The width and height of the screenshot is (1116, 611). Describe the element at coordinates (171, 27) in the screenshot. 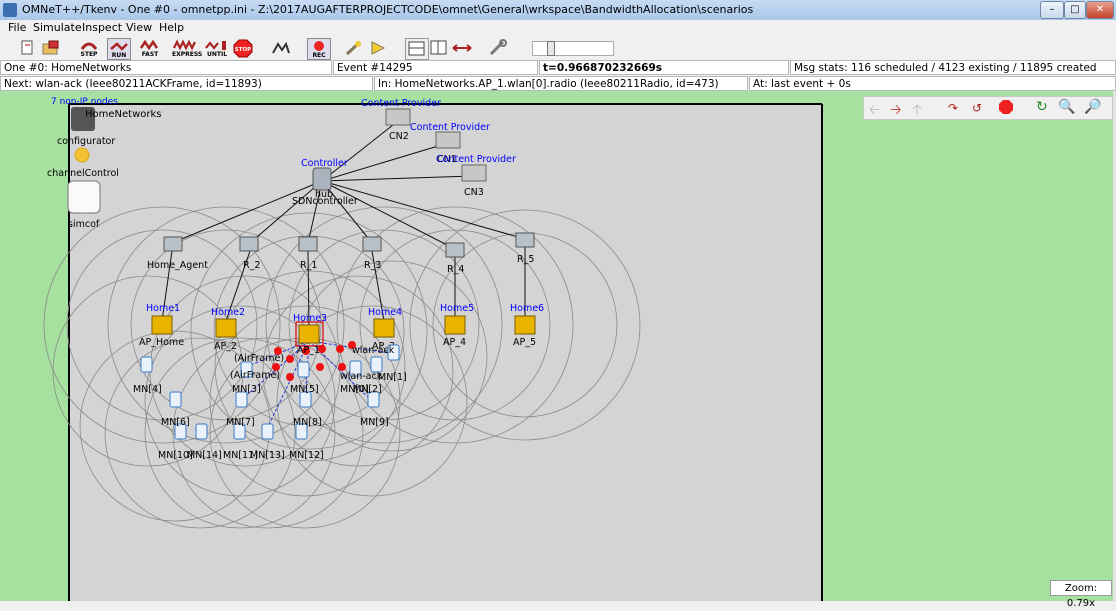

I see `menu-help: Help` at that location.